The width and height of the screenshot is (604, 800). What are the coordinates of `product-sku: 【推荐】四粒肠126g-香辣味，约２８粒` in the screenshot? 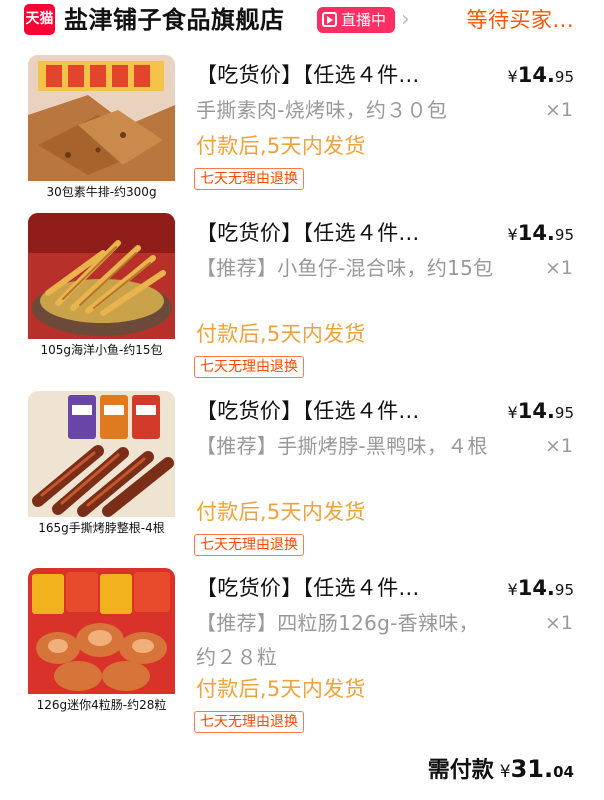 It's located at (337, 640).